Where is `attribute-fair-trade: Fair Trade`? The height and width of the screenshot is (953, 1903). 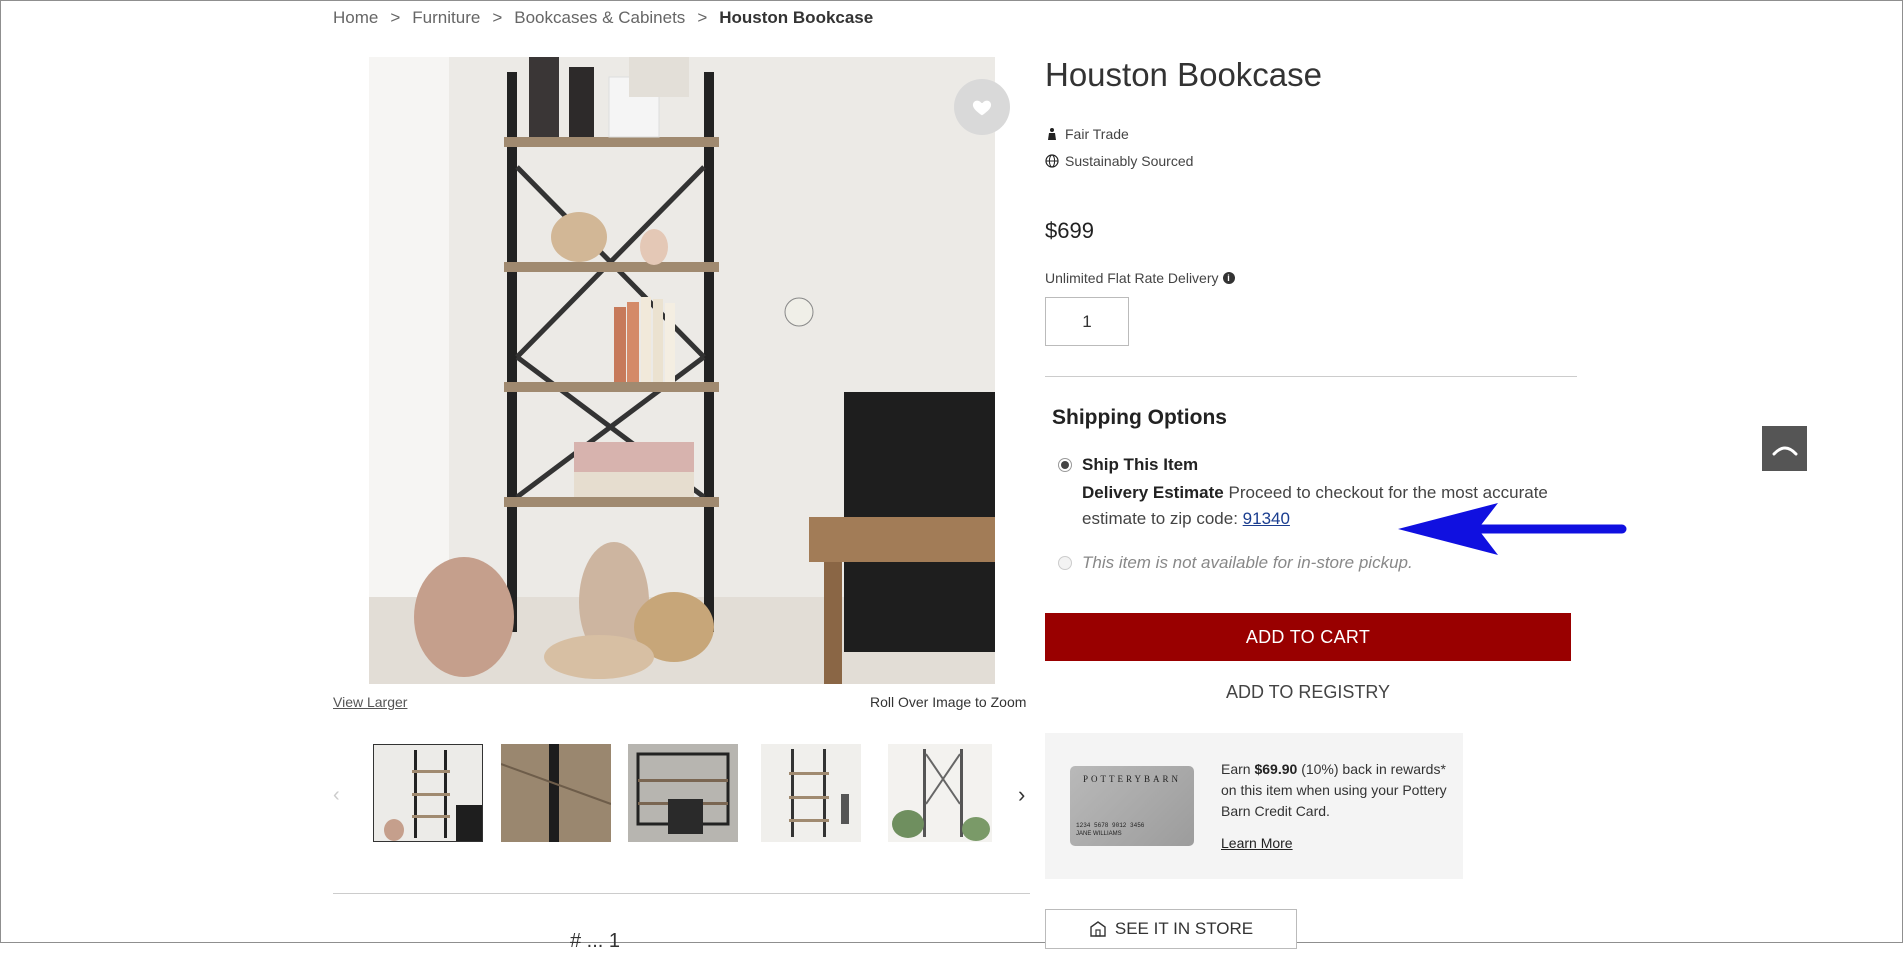
attribute-fair-trade: Fair Trade is located at coordinates (1087, 134).